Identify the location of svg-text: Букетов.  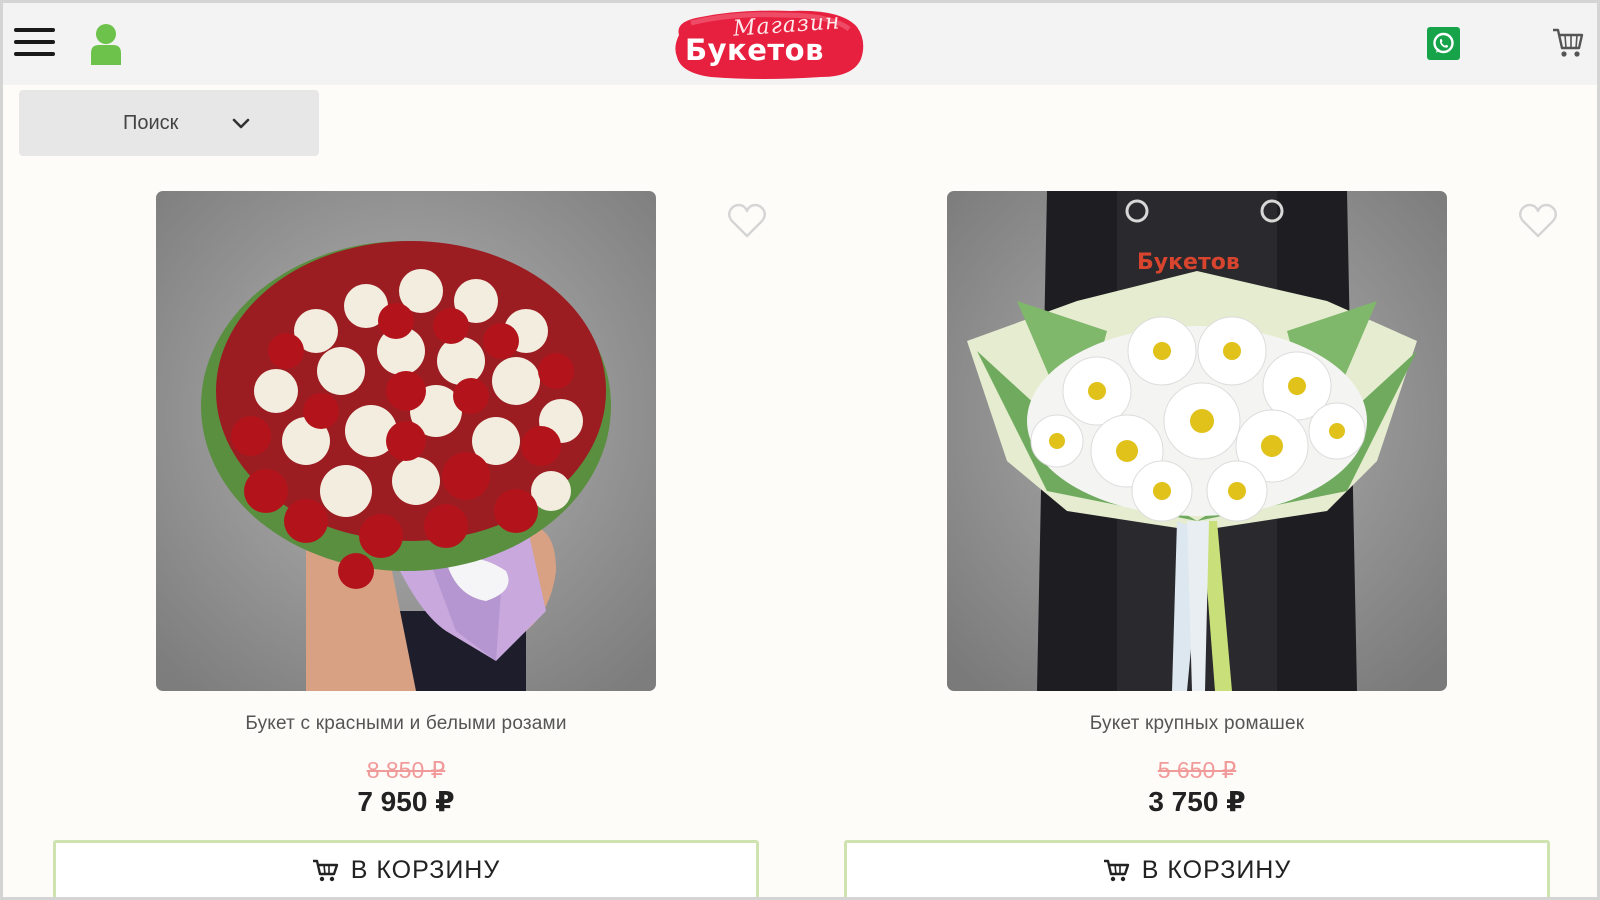
(1188, 262).